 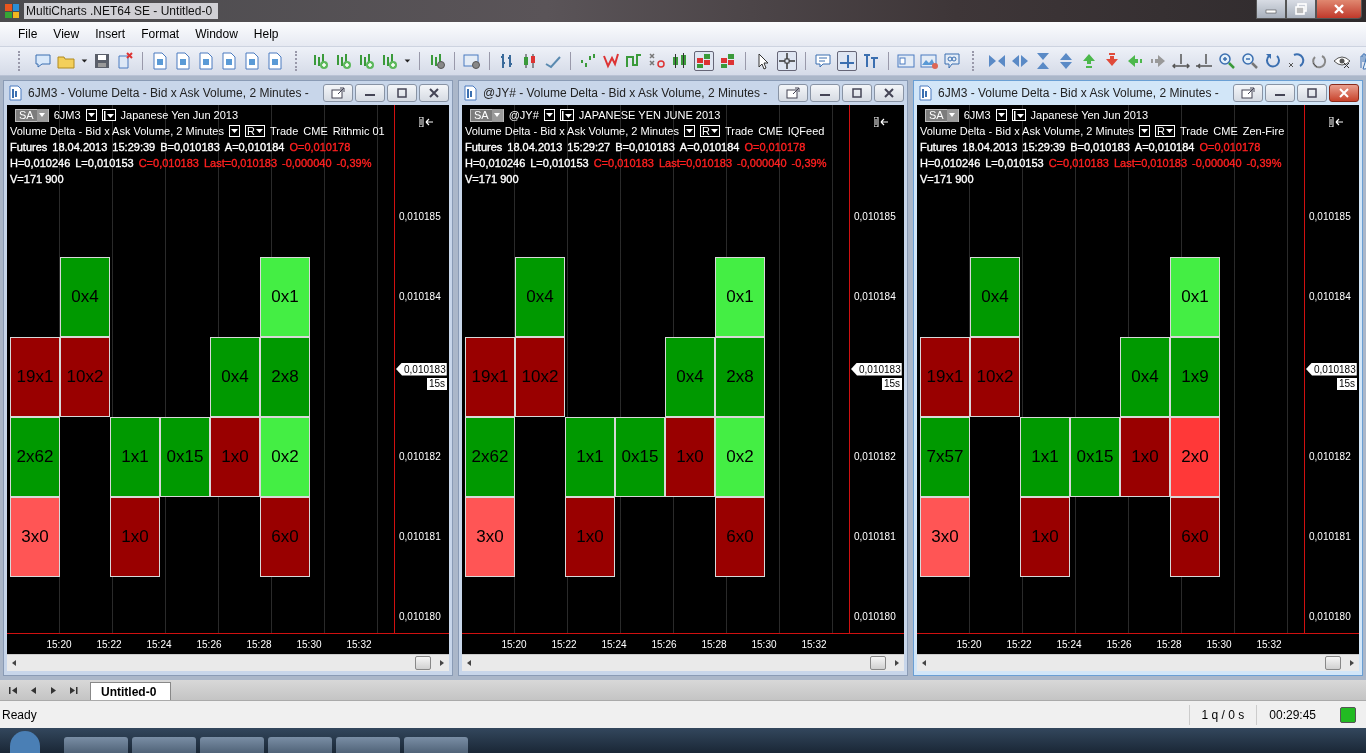 What do you see at coordinates (160, 34) in the screenshot?
I see `menu-item: Format` at bounding box center [160, 34].